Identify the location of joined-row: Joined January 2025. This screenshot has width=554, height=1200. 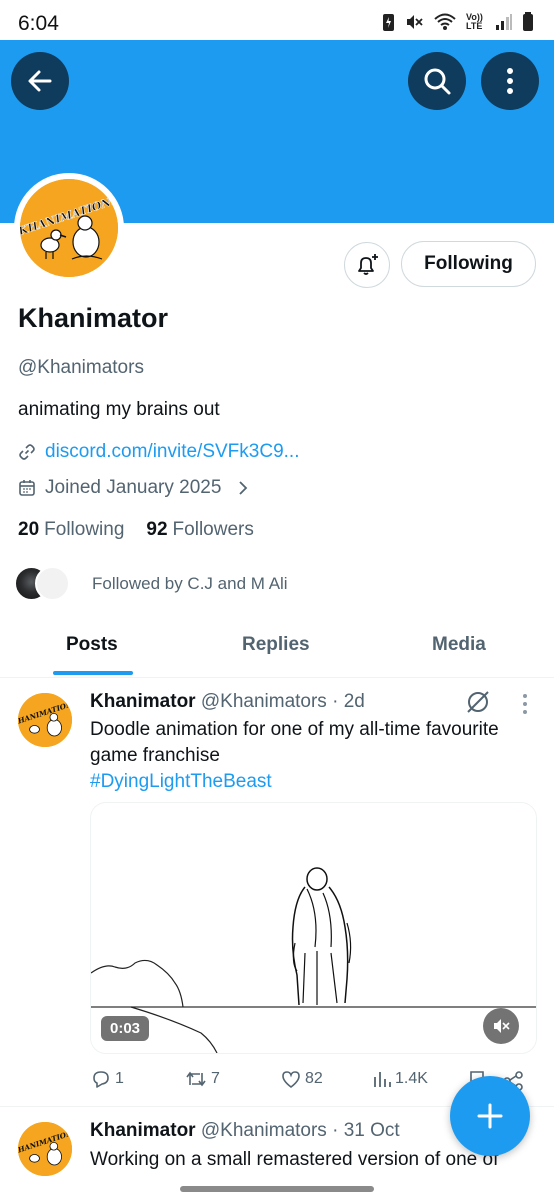
(134, 488).